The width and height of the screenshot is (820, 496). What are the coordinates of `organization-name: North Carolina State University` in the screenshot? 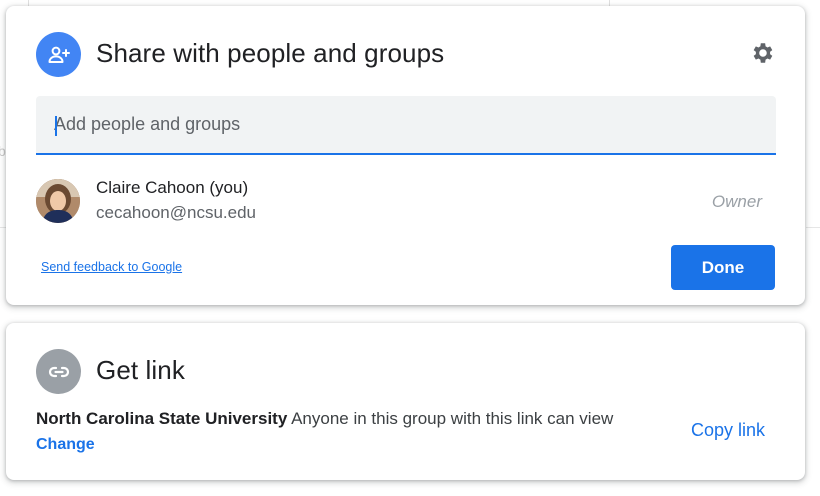 It's located at (162, 418).